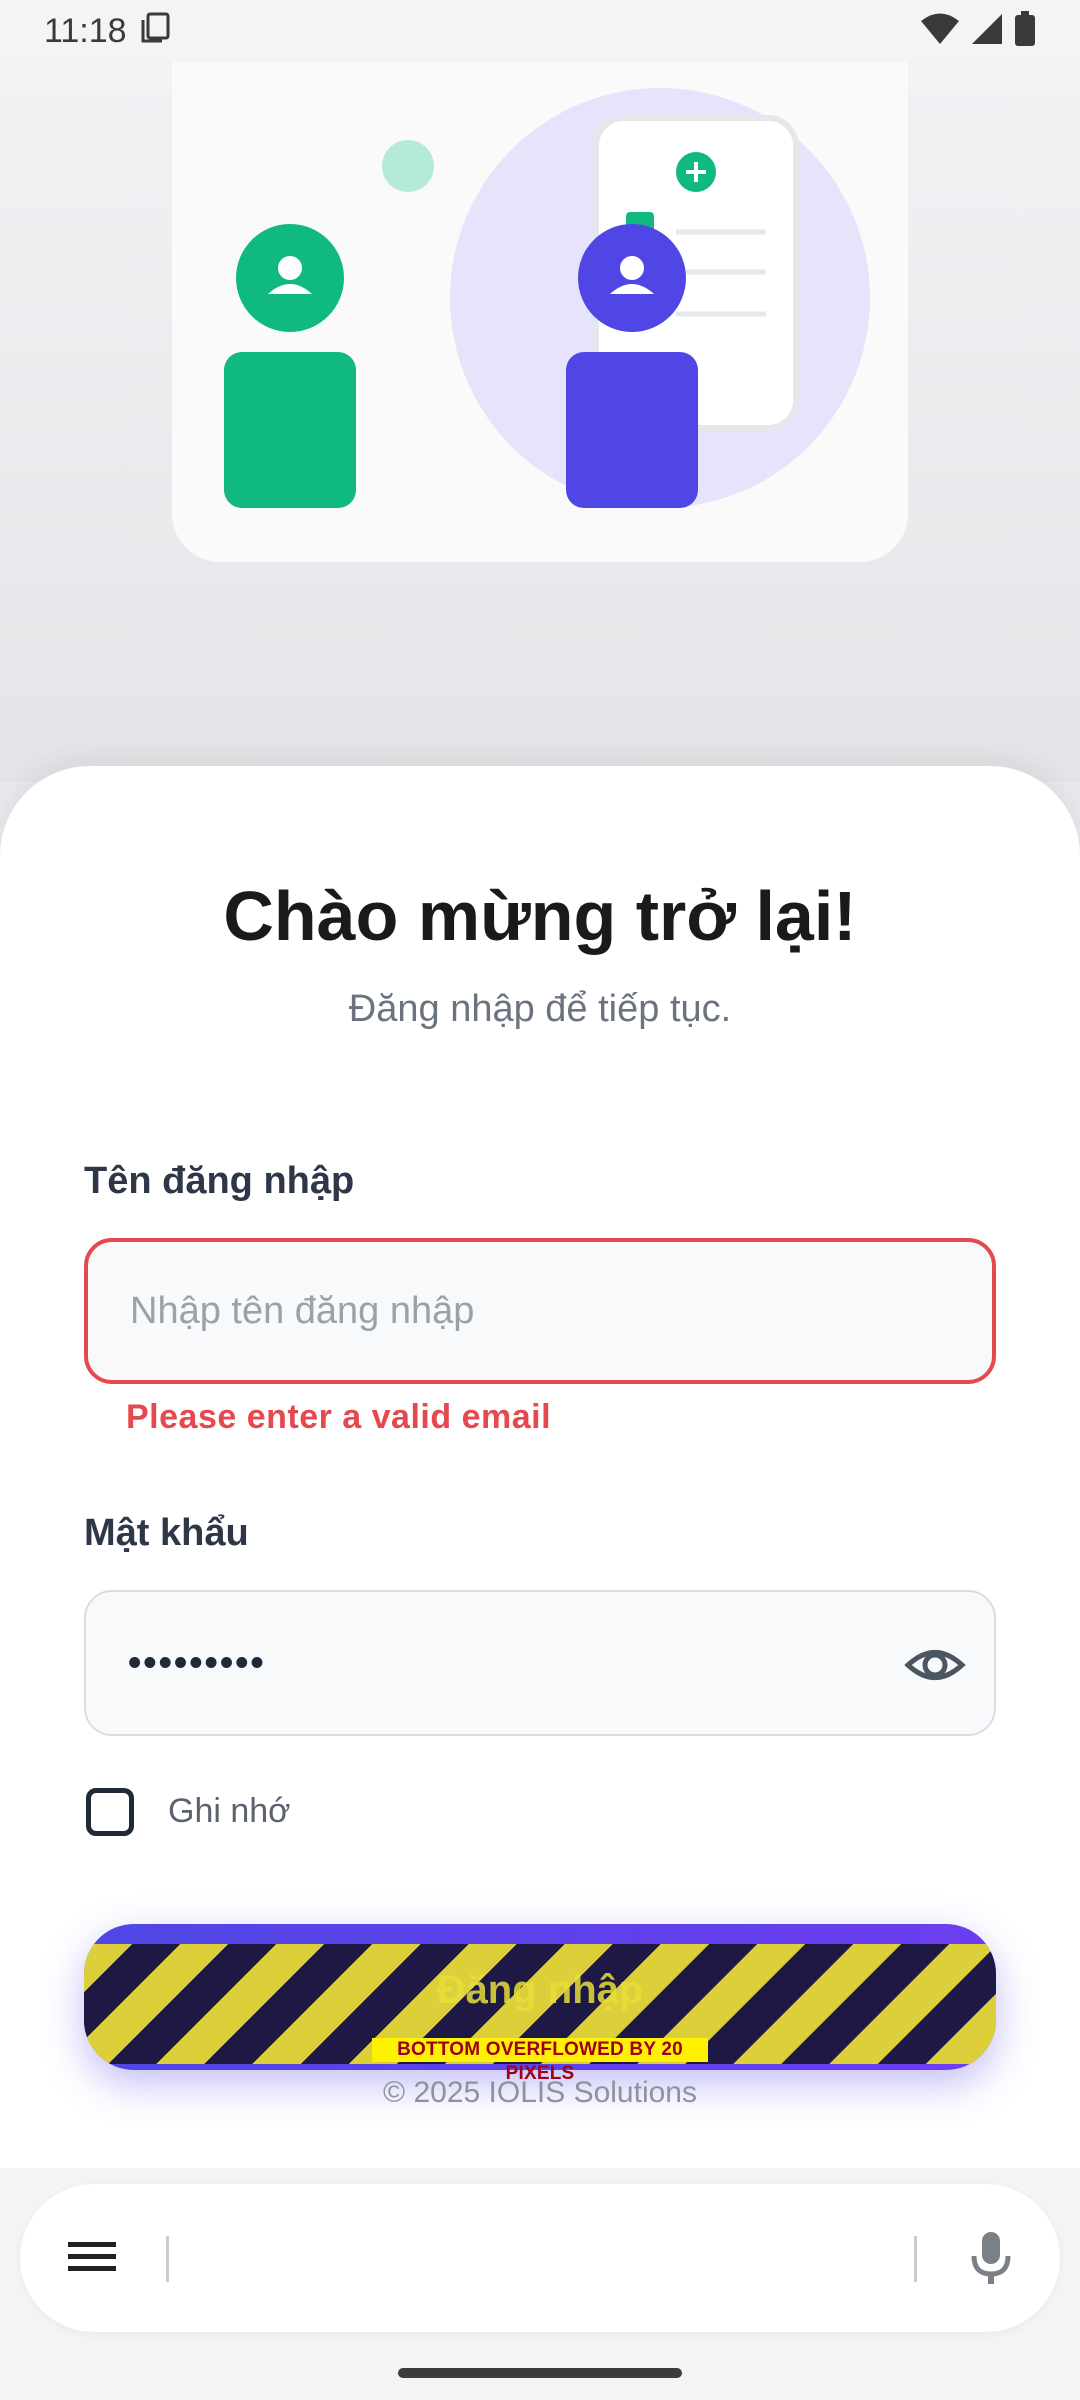 Image resolution: width=1080 pixels, height=2400 pixels. I want to click on login-button-label: Đăng nhập, so click(540, 1990).